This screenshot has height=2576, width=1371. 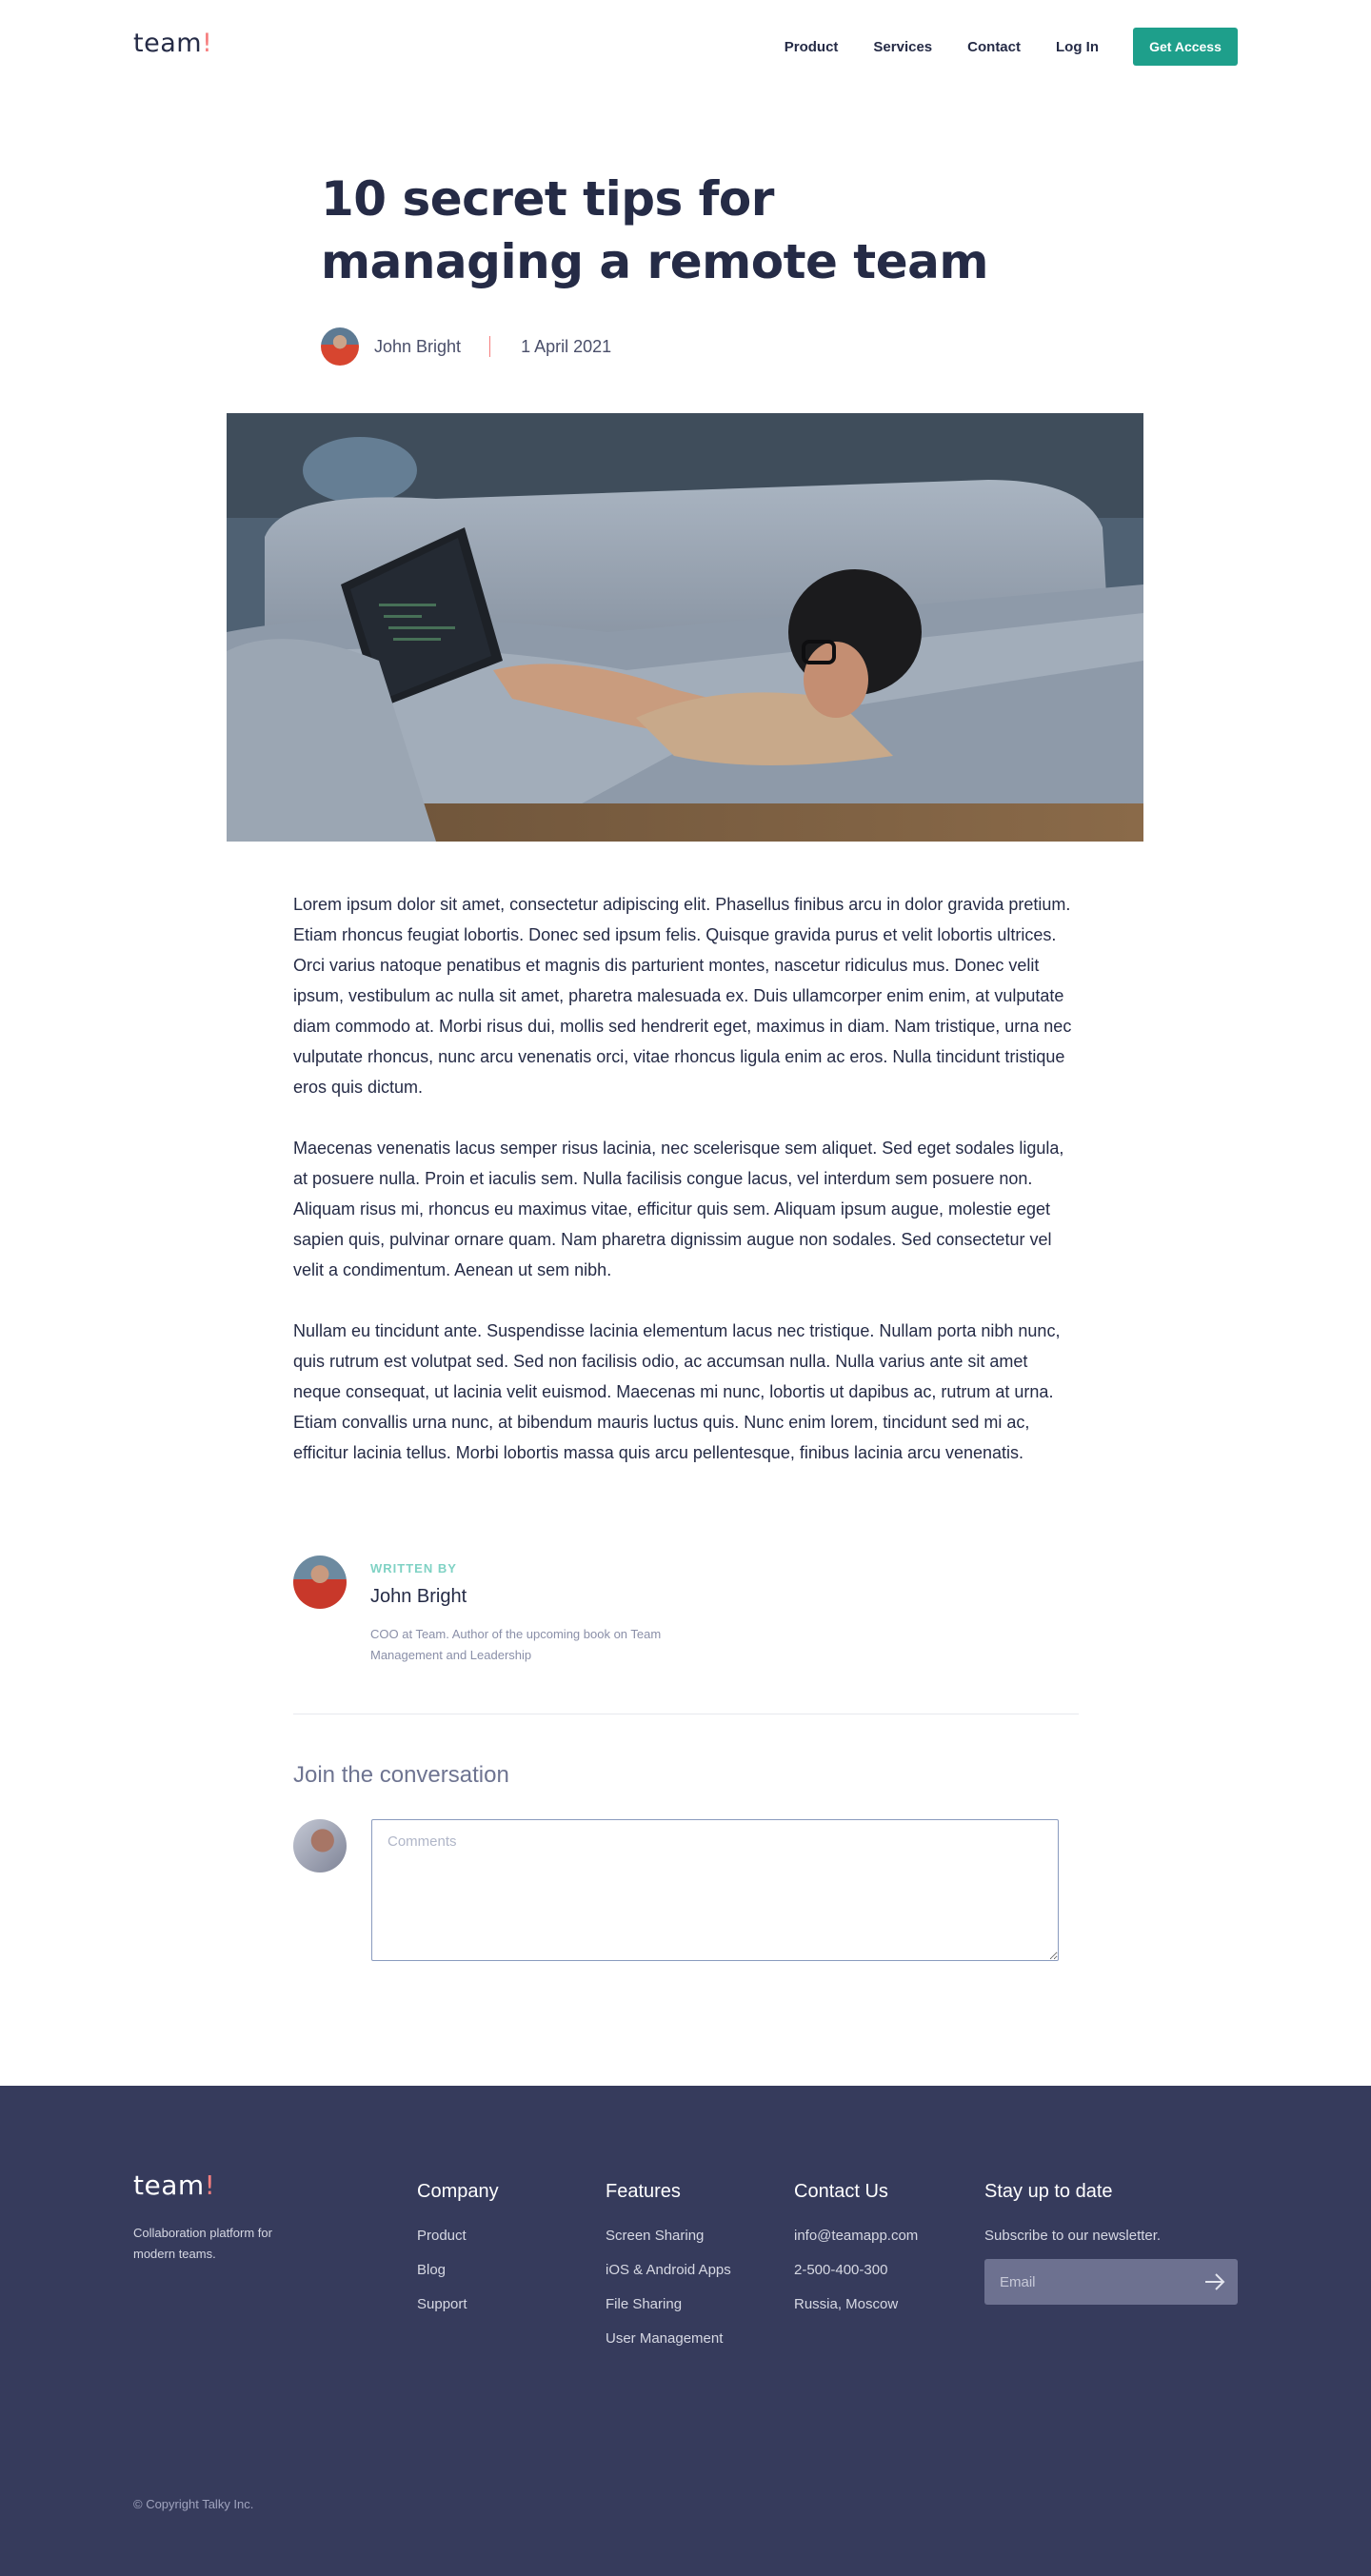 I want to click on hero-illustration, so click(x=685, y=627).